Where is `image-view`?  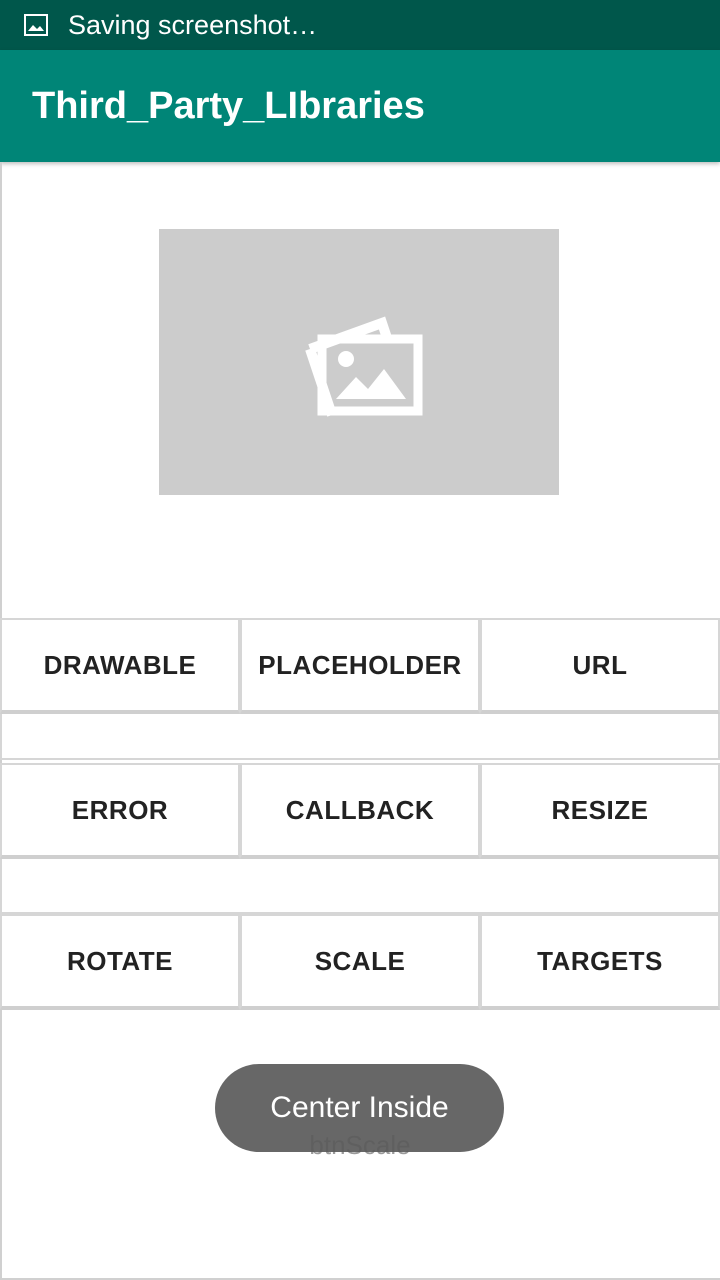
image-view is located at coordinates (359, 362).